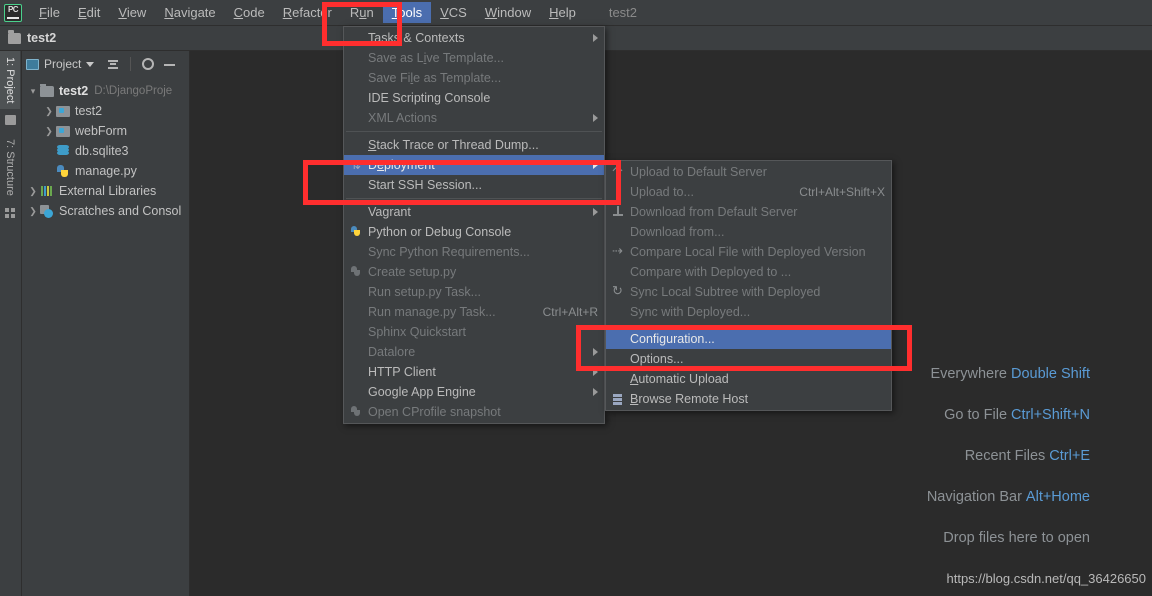  I want to click on menu-item-label: Deployment, so click(401, 165).